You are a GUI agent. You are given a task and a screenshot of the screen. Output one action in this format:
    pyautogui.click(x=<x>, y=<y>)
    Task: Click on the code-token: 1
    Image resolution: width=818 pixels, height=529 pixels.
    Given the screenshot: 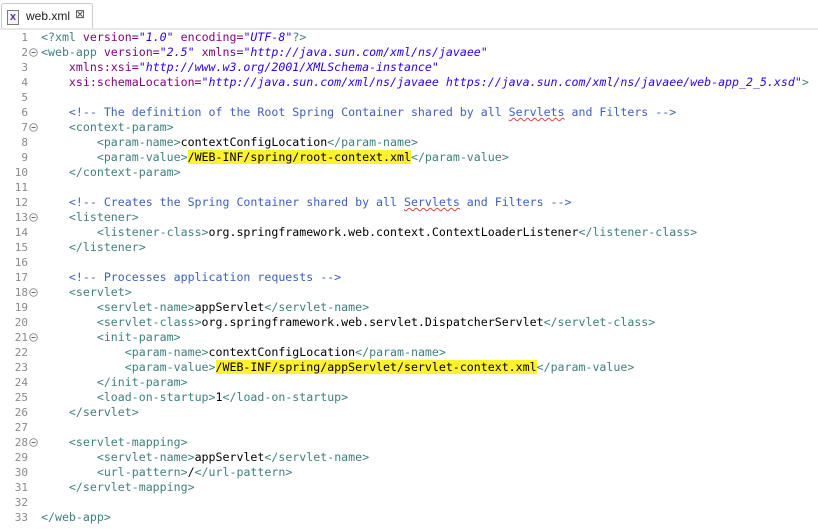 What is the action you would take?
    pyautogui.click(x=219, y=397)
    